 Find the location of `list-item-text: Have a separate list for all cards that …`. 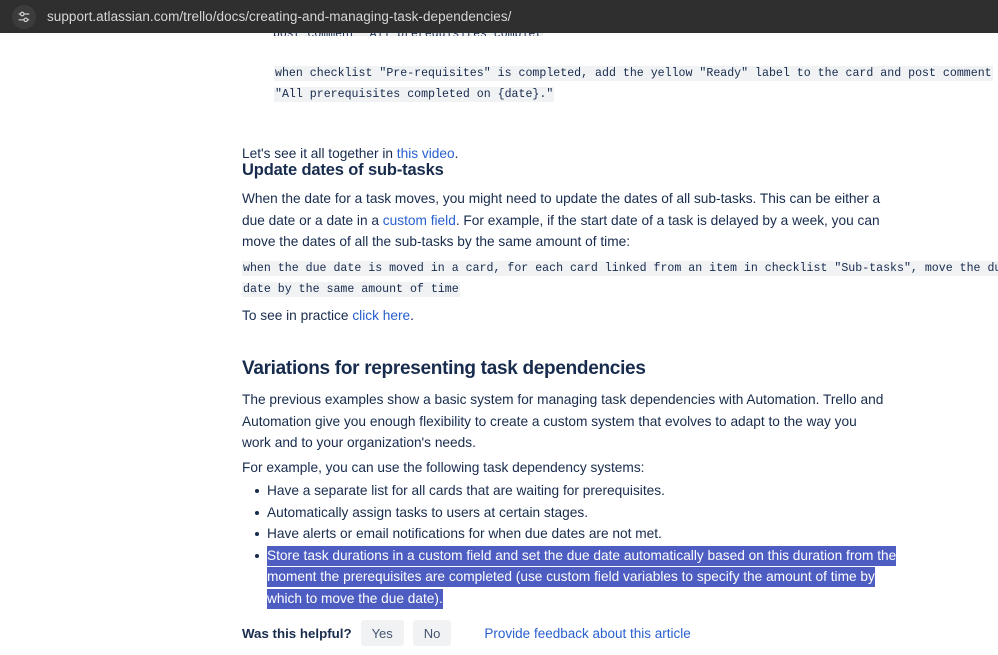

list-item-text: Have a separate list for all cards that … is located at coordinates (466, 490).